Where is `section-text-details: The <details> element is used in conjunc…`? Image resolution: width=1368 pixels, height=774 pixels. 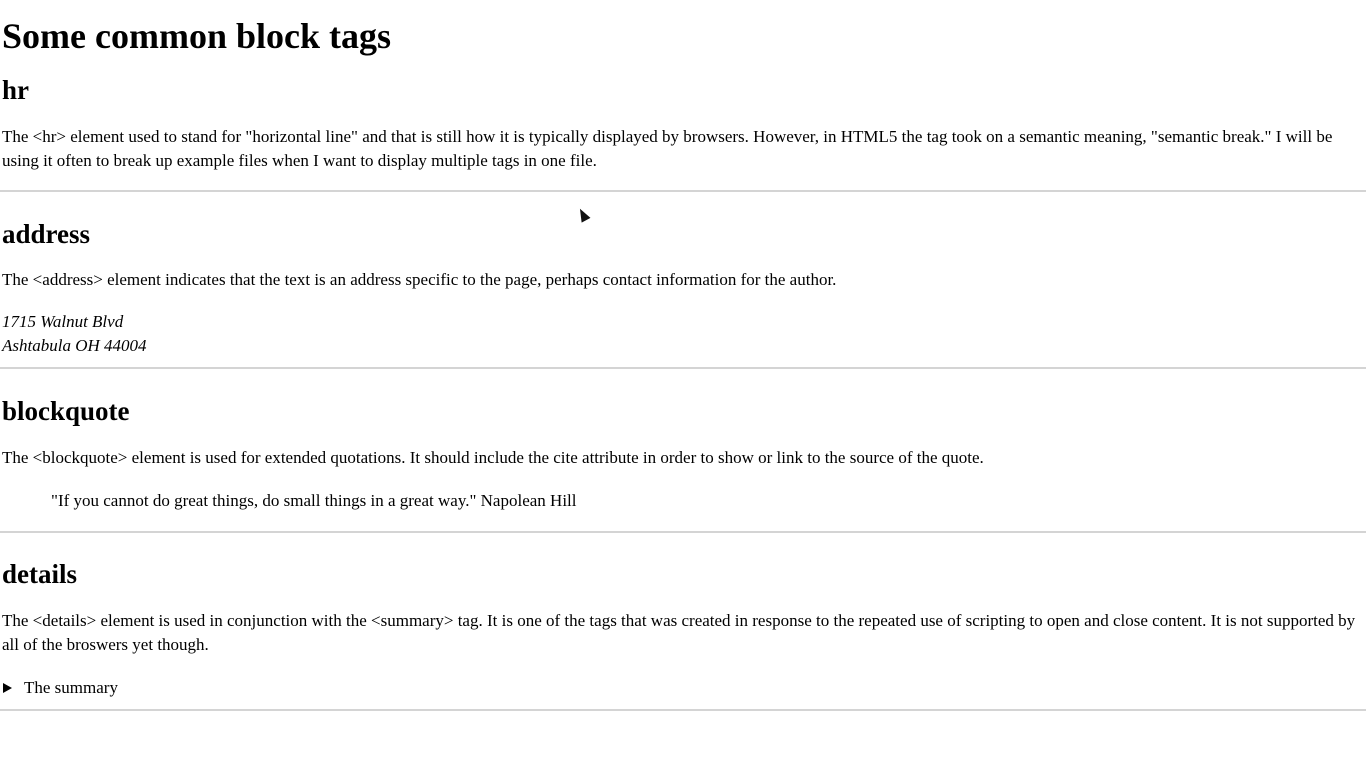
section-text-details: The <details> element is used in conjunc… is located at coordinates (679, 632).